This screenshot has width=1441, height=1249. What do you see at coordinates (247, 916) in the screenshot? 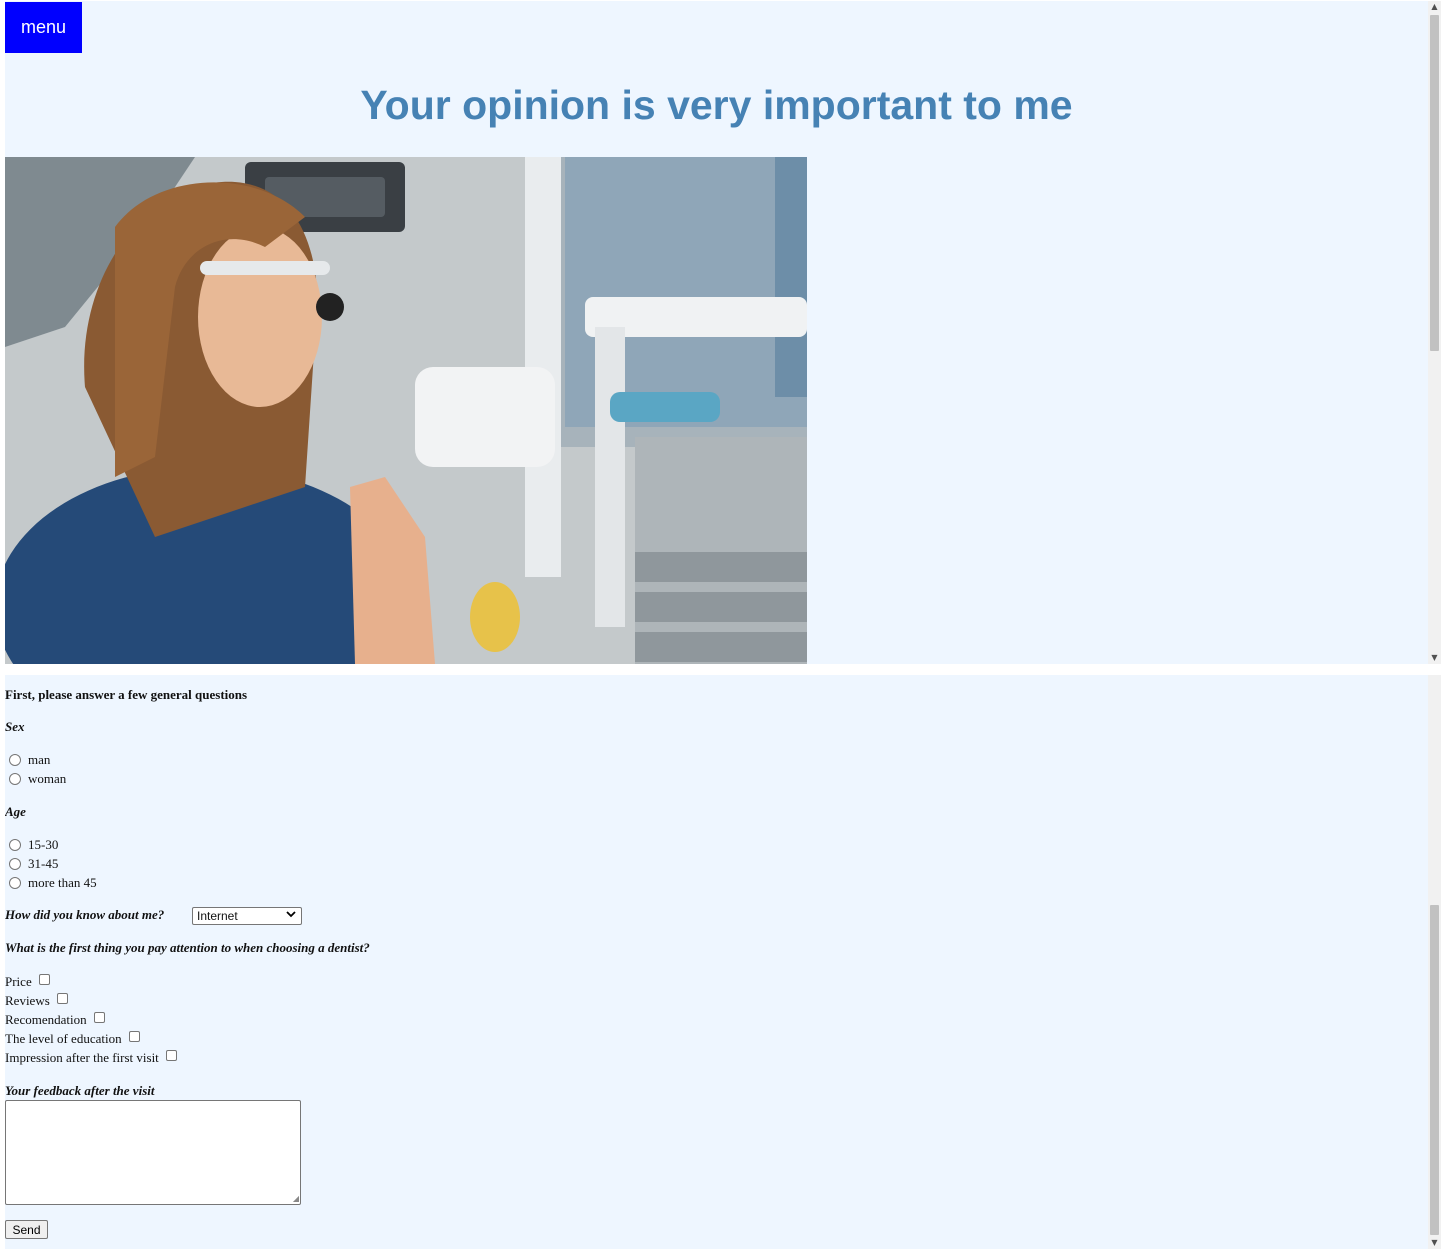
I see `source-select: Internet` at bounding box center [247, 916].